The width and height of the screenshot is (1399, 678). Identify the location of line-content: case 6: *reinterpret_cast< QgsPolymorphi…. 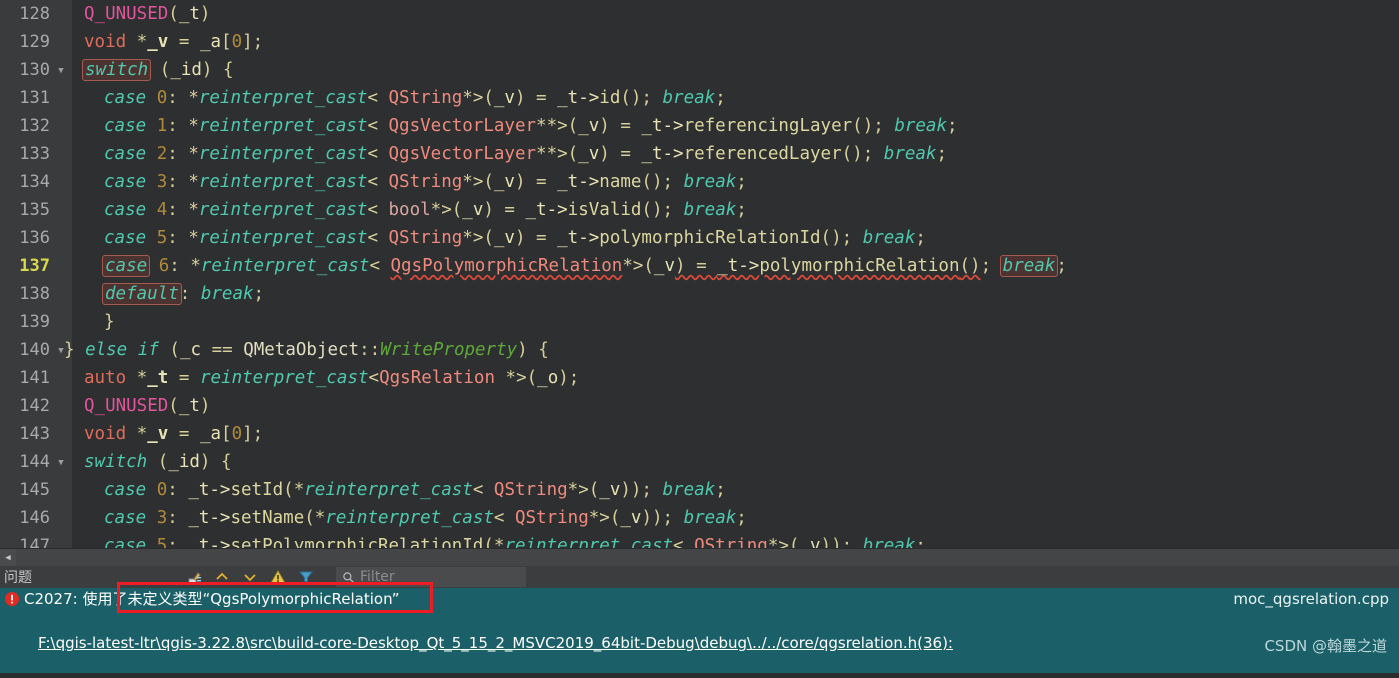
(584, 266).